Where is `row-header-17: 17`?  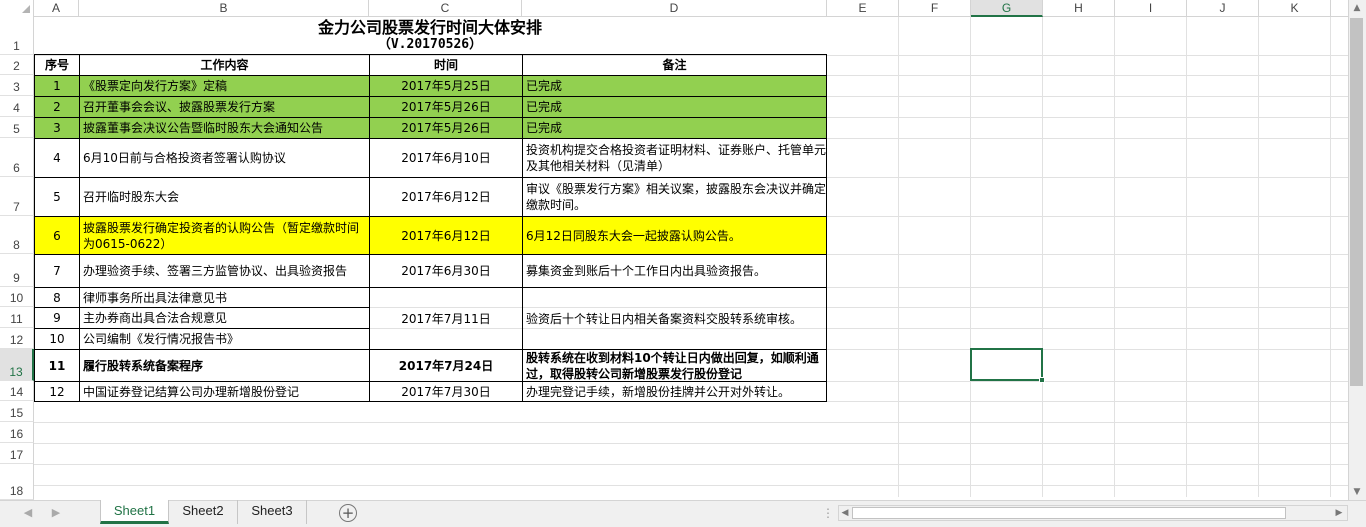
row-header-17: 17 is located at coordinates (17, 453).